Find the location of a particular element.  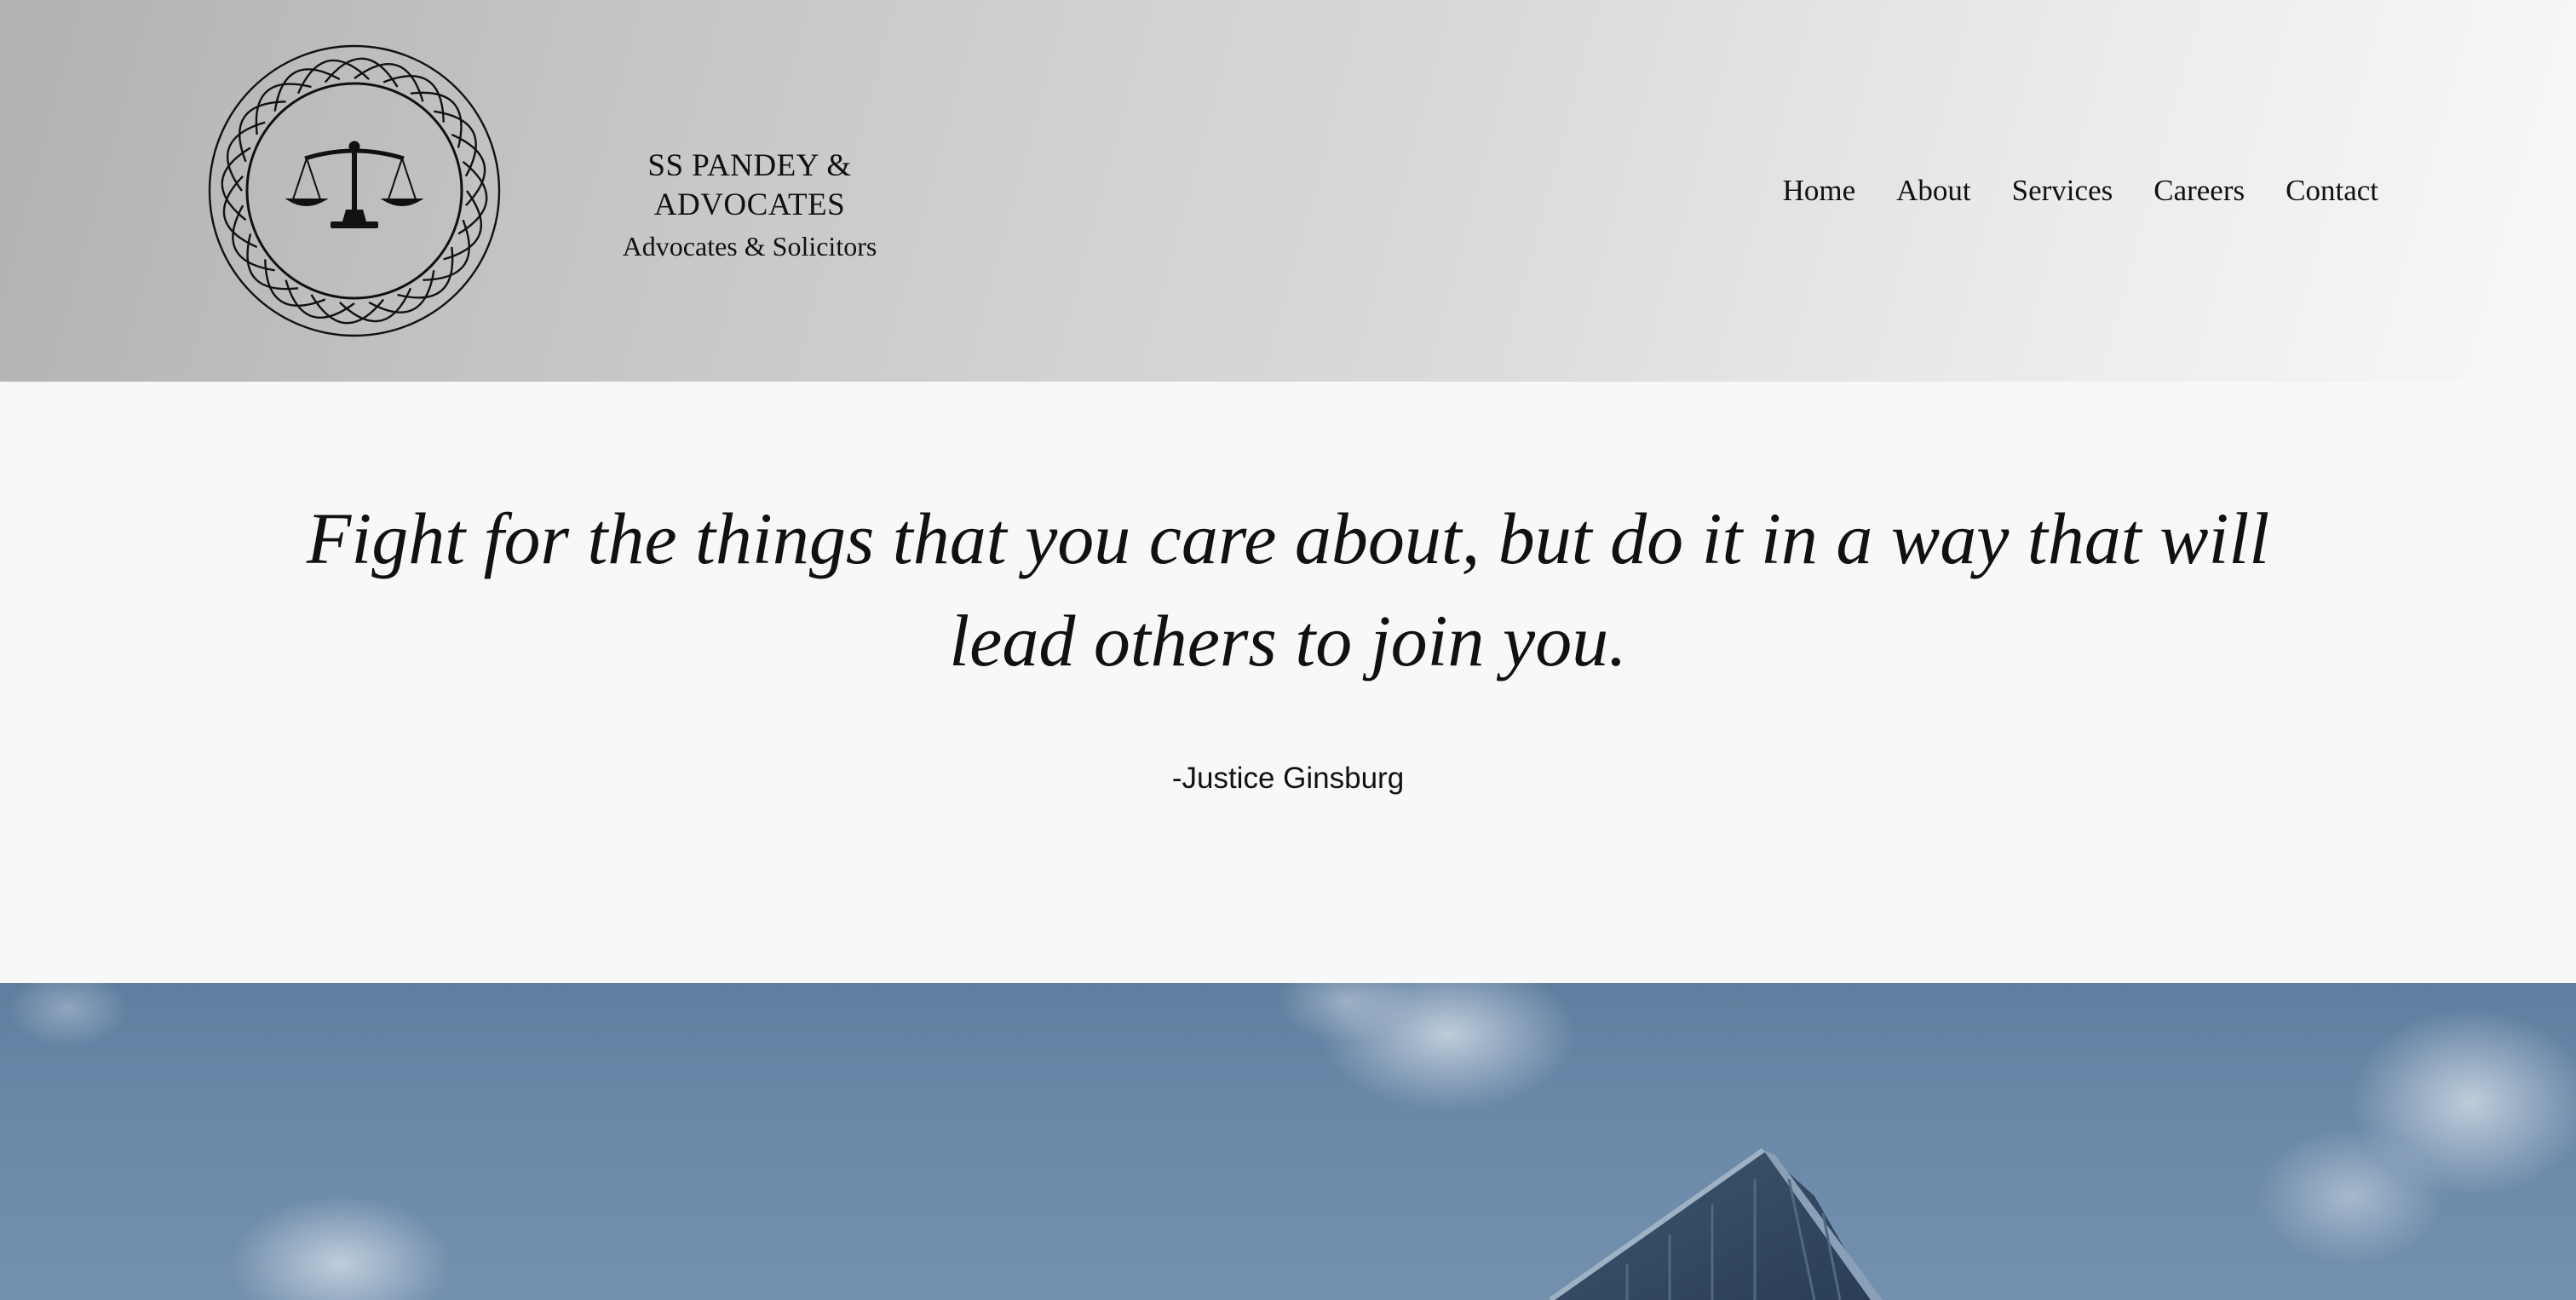

brand-name: SS PANDEY & ADVOCATES is located at coordinates (750, 185).